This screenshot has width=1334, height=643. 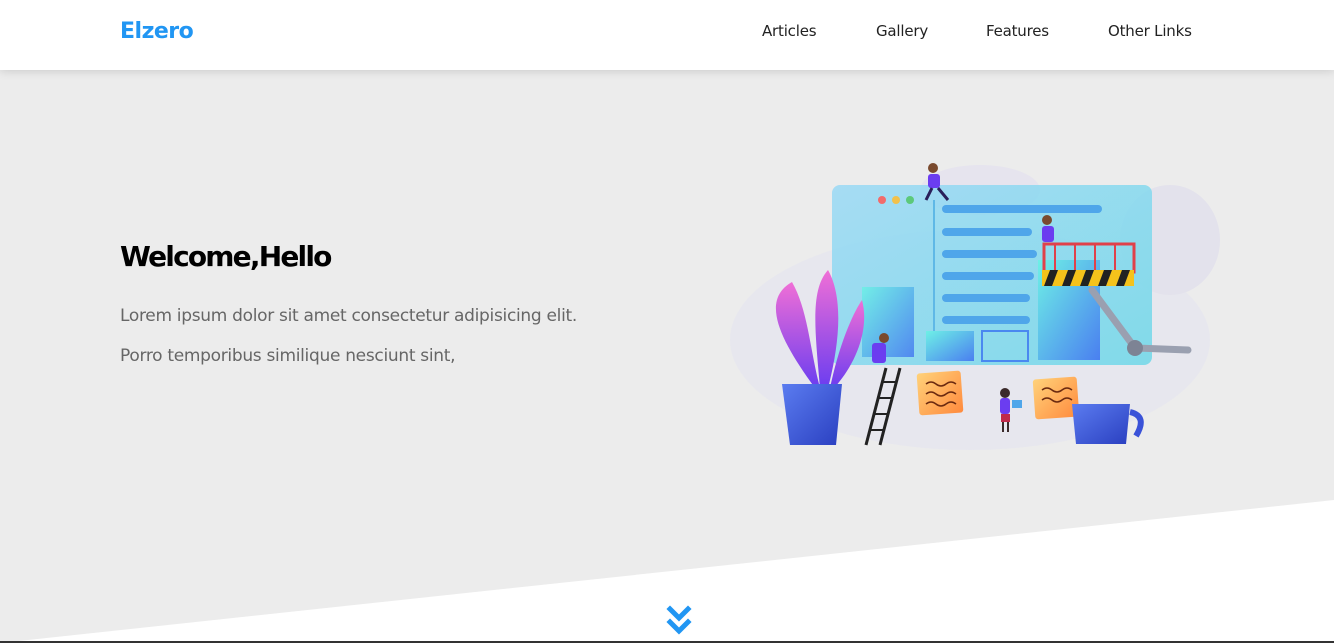 I want to click on angles-down-icon, so click(x=679, y=621).